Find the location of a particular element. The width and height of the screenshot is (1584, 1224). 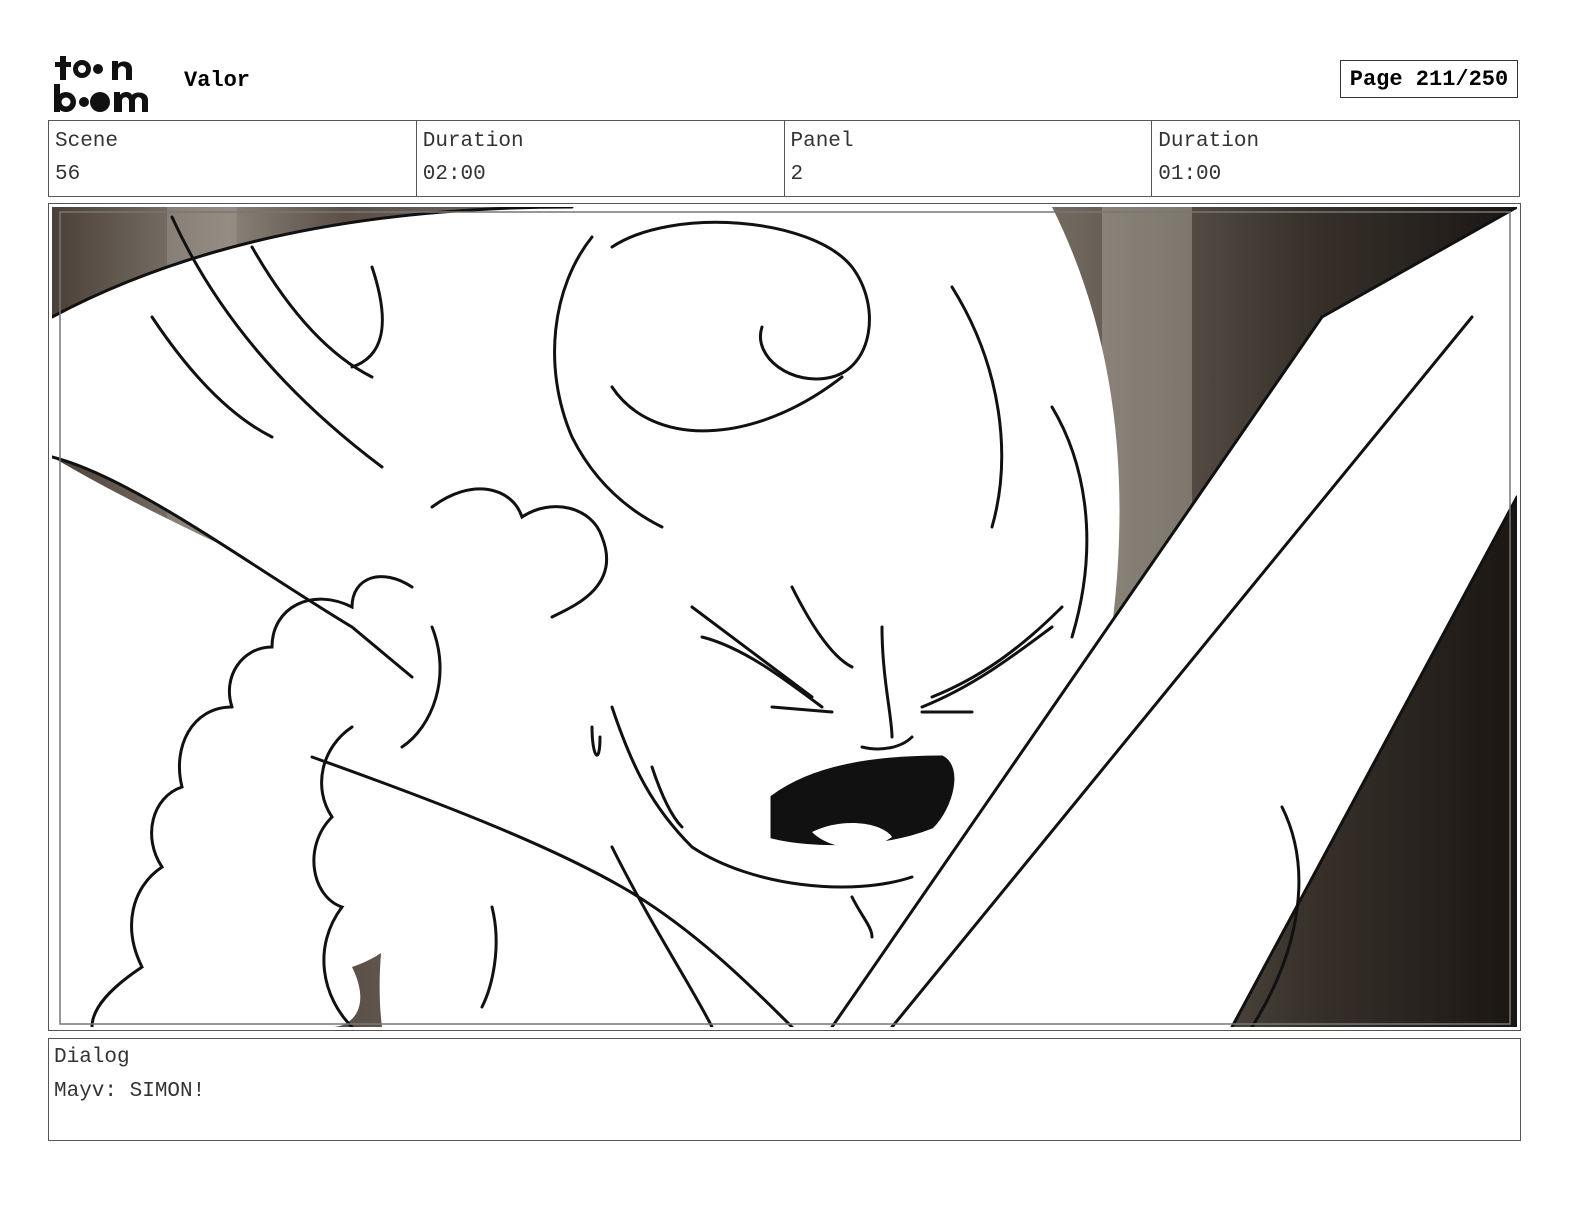

toon-boom-logo is located at coordinates (101, 84).